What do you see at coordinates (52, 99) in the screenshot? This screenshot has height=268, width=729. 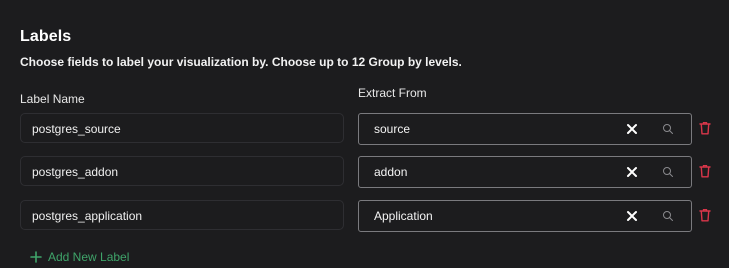 I see `label-name-column-header: Label Name` at bounding box center [52, 99].